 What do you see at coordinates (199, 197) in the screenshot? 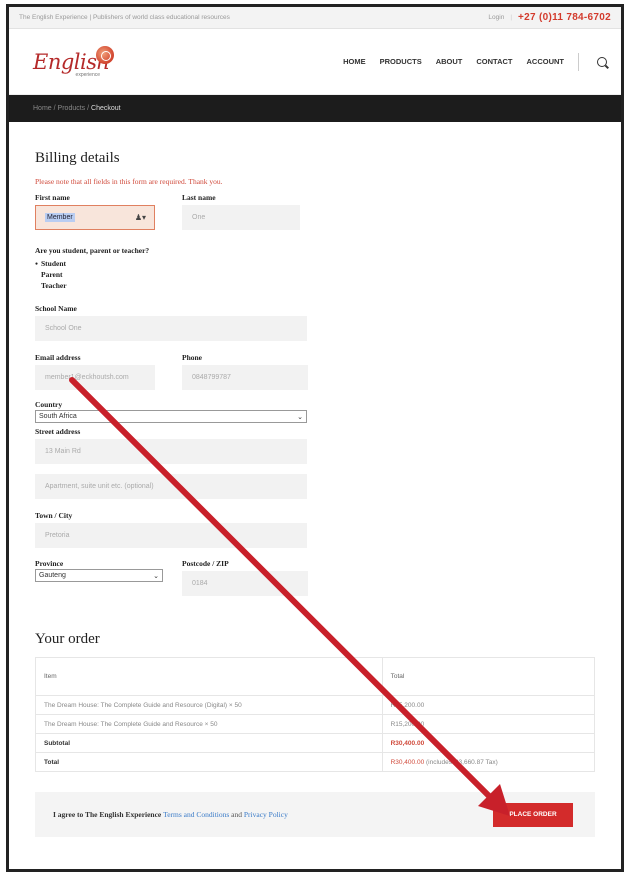
I see `last-name-label: Last name` at bounding box center [199, 197].